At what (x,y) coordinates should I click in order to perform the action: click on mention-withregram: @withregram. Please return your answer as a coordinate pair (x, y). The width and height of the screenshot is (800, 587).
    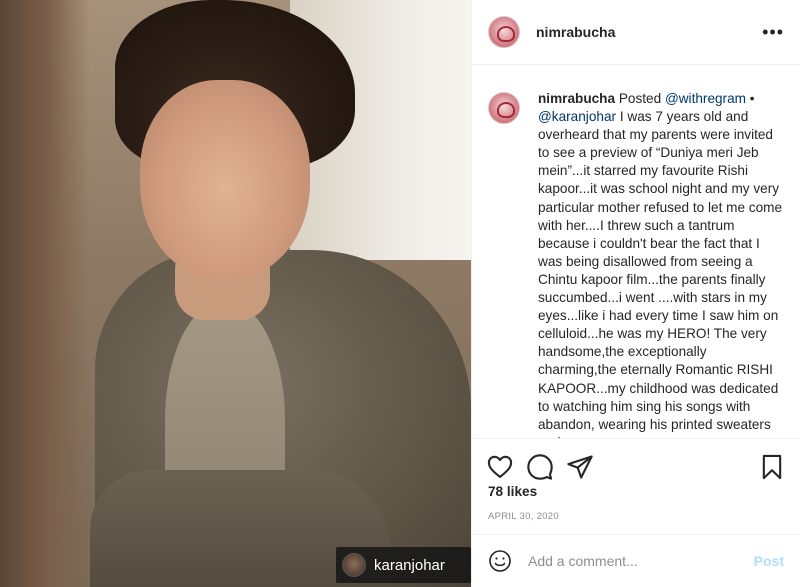
    Looking at the image, I should click on (705, 98).